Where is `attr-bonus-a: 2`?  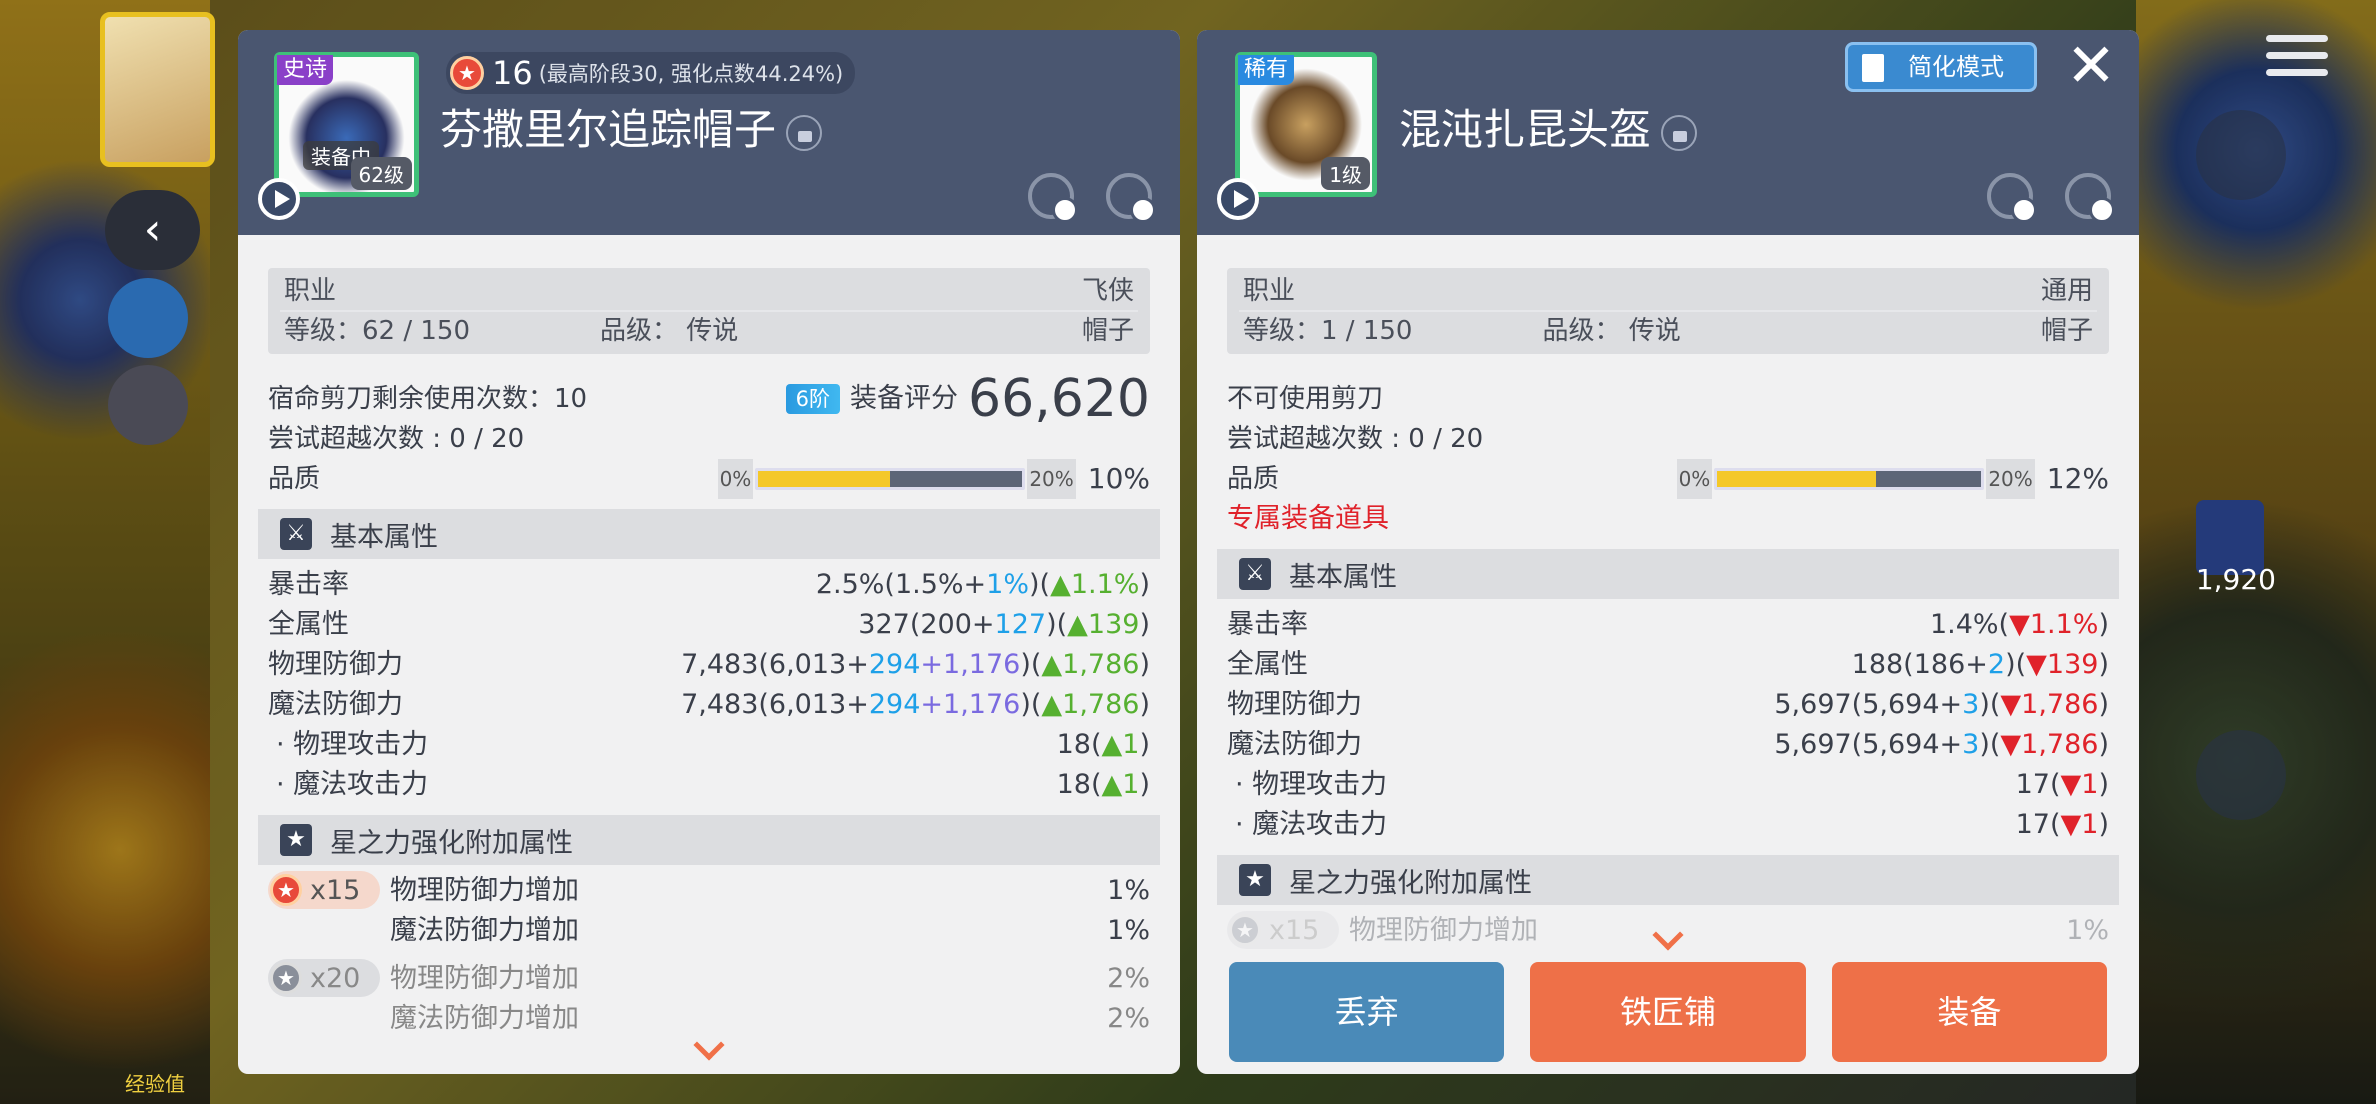
attr-bonus-a: 2 is located at coordinates (1996, 664).